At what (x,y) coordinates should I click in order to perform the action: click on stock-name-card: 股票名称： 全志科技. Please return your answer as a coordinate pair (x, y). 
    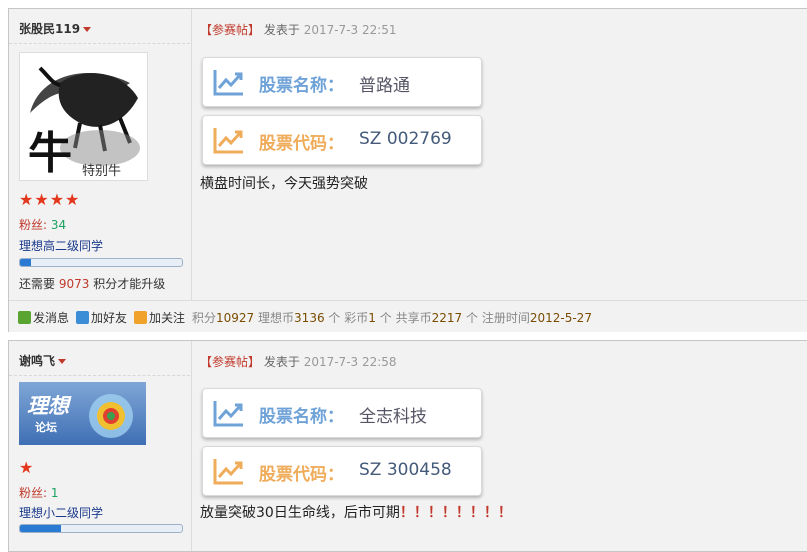
    Looking at the image, I should click on (342, 413).